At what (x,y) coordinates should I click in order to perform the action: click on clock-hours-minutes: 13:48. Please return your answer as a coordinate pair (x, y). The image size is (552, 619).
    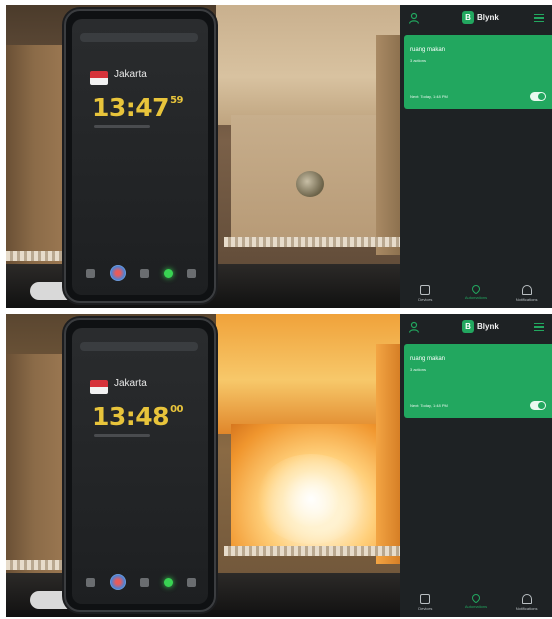
    Looking at the image, I should click on (131, 416).